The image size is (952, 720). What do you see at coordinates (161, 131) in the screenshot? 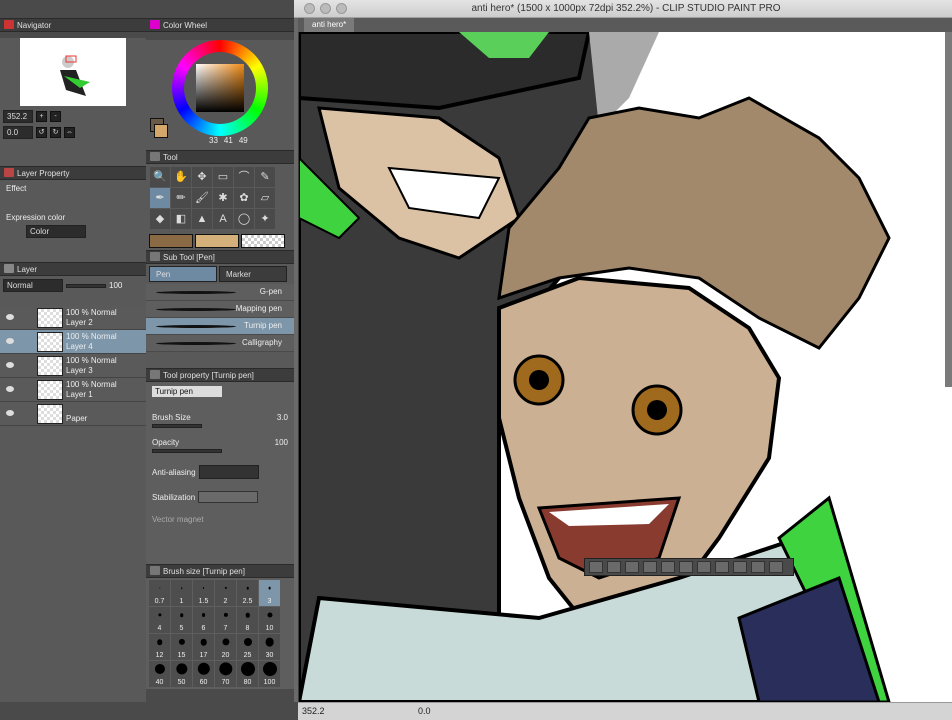
I see `main-color-swatch` at bounding box center [161, 131].